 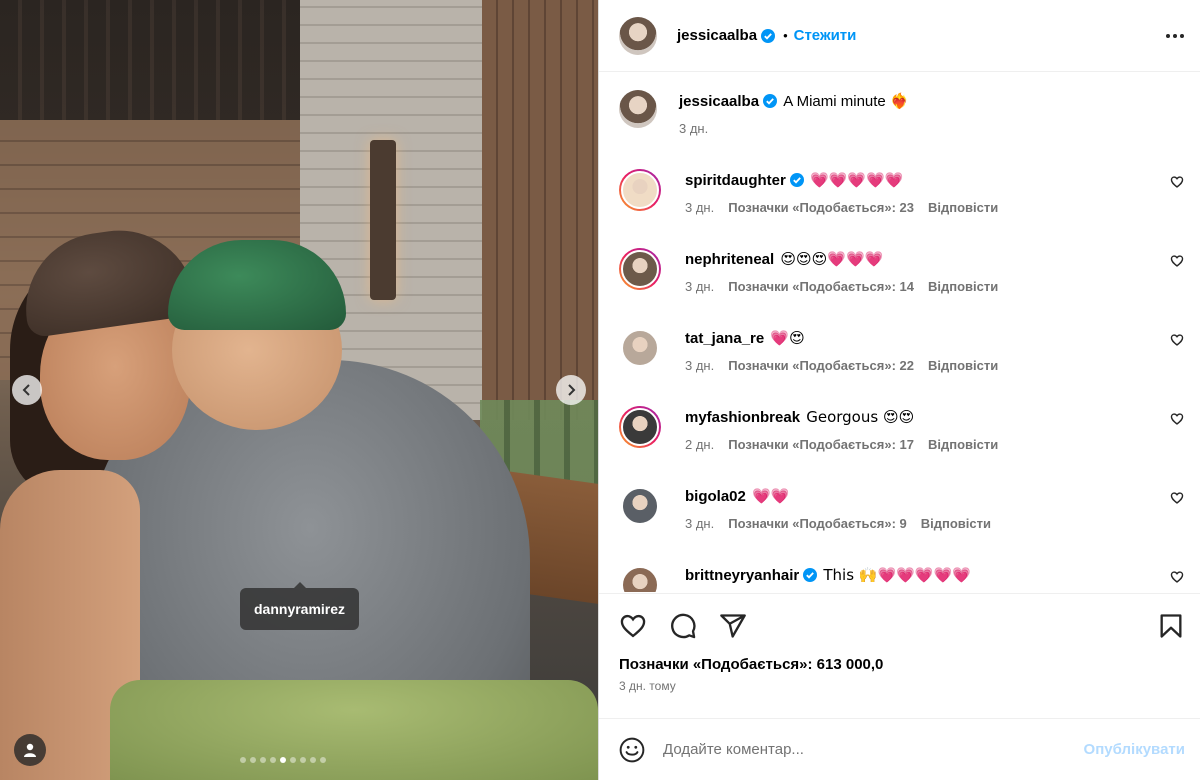 I want to click on comment-text: Georgous 😍😍, so click(x=860, y=417).